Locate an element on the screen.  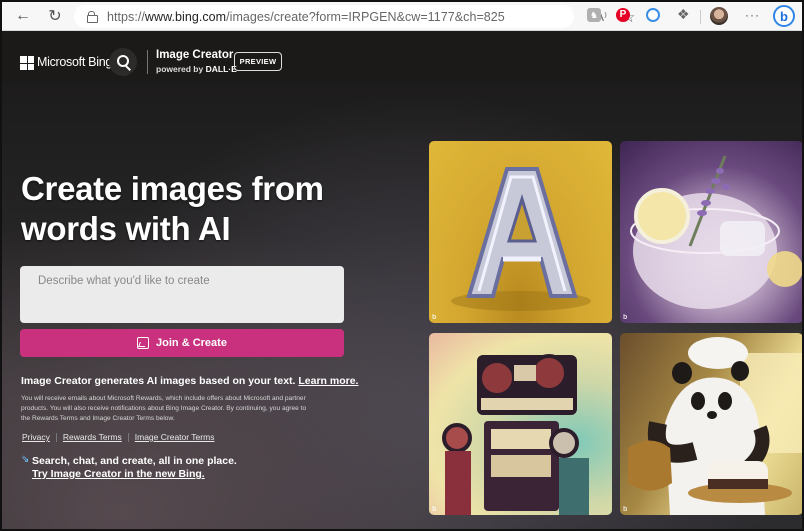
retro-robot-art is located at coordinates (515, 434).